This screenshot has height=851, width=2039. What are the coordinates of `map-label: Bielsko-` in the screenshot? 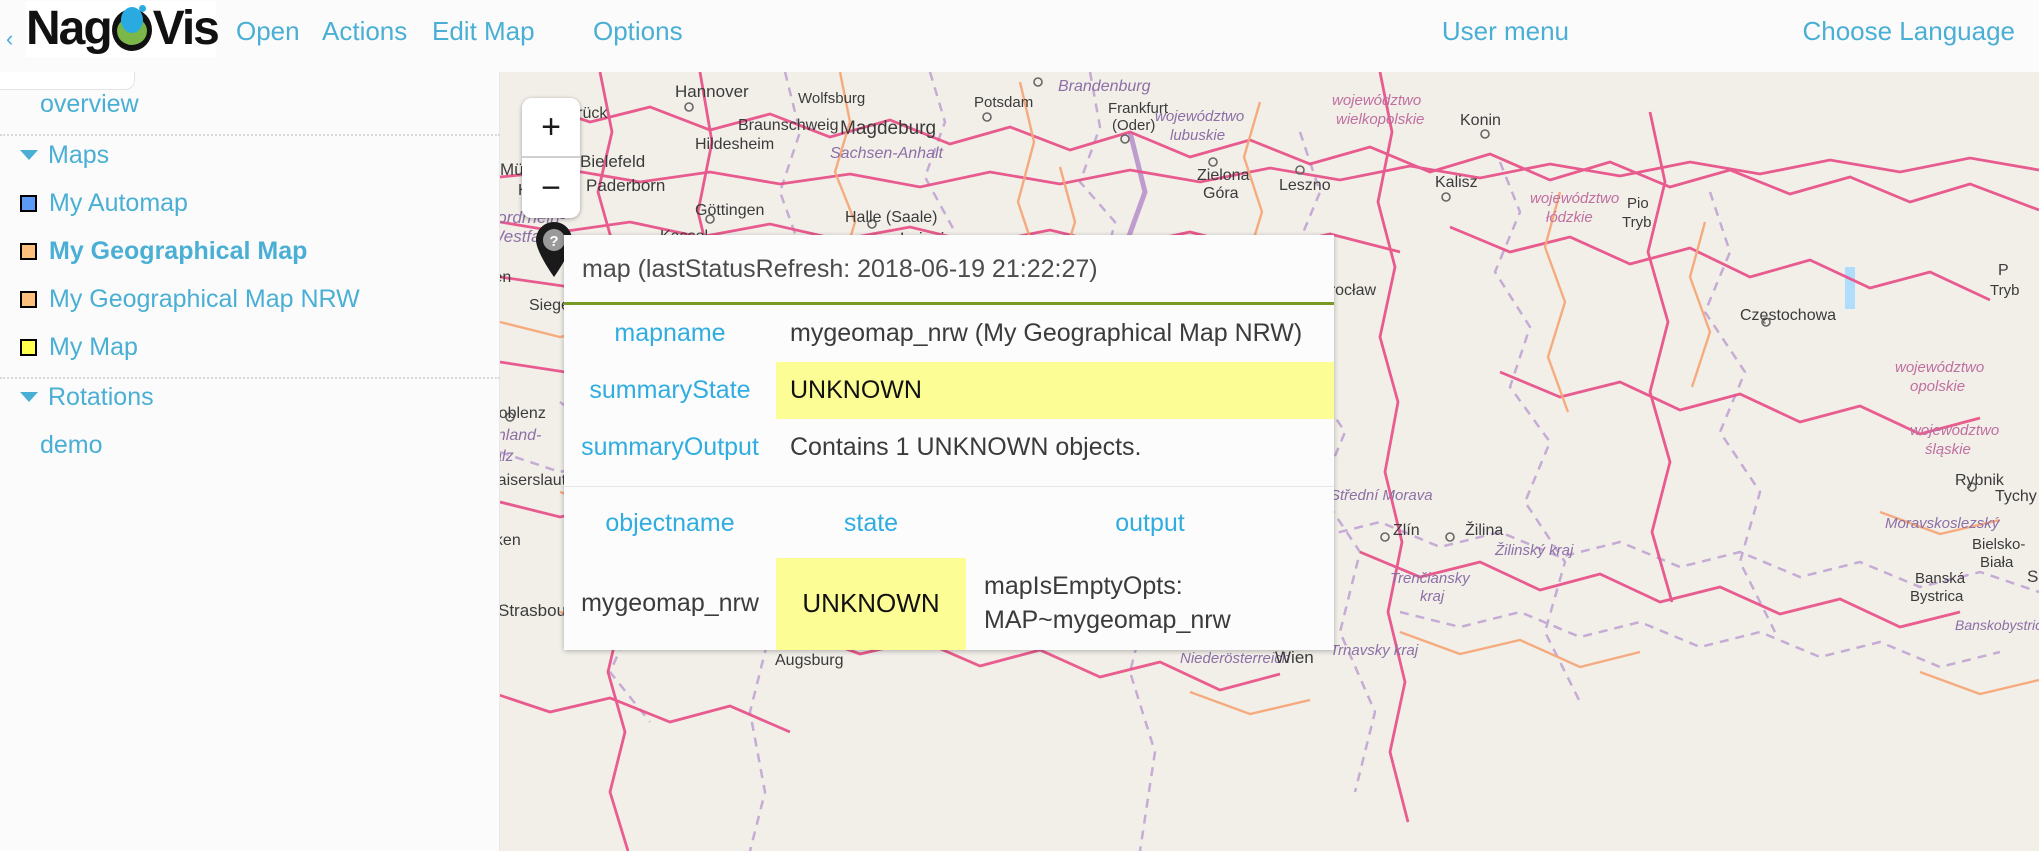 It's located at (1999, 544).